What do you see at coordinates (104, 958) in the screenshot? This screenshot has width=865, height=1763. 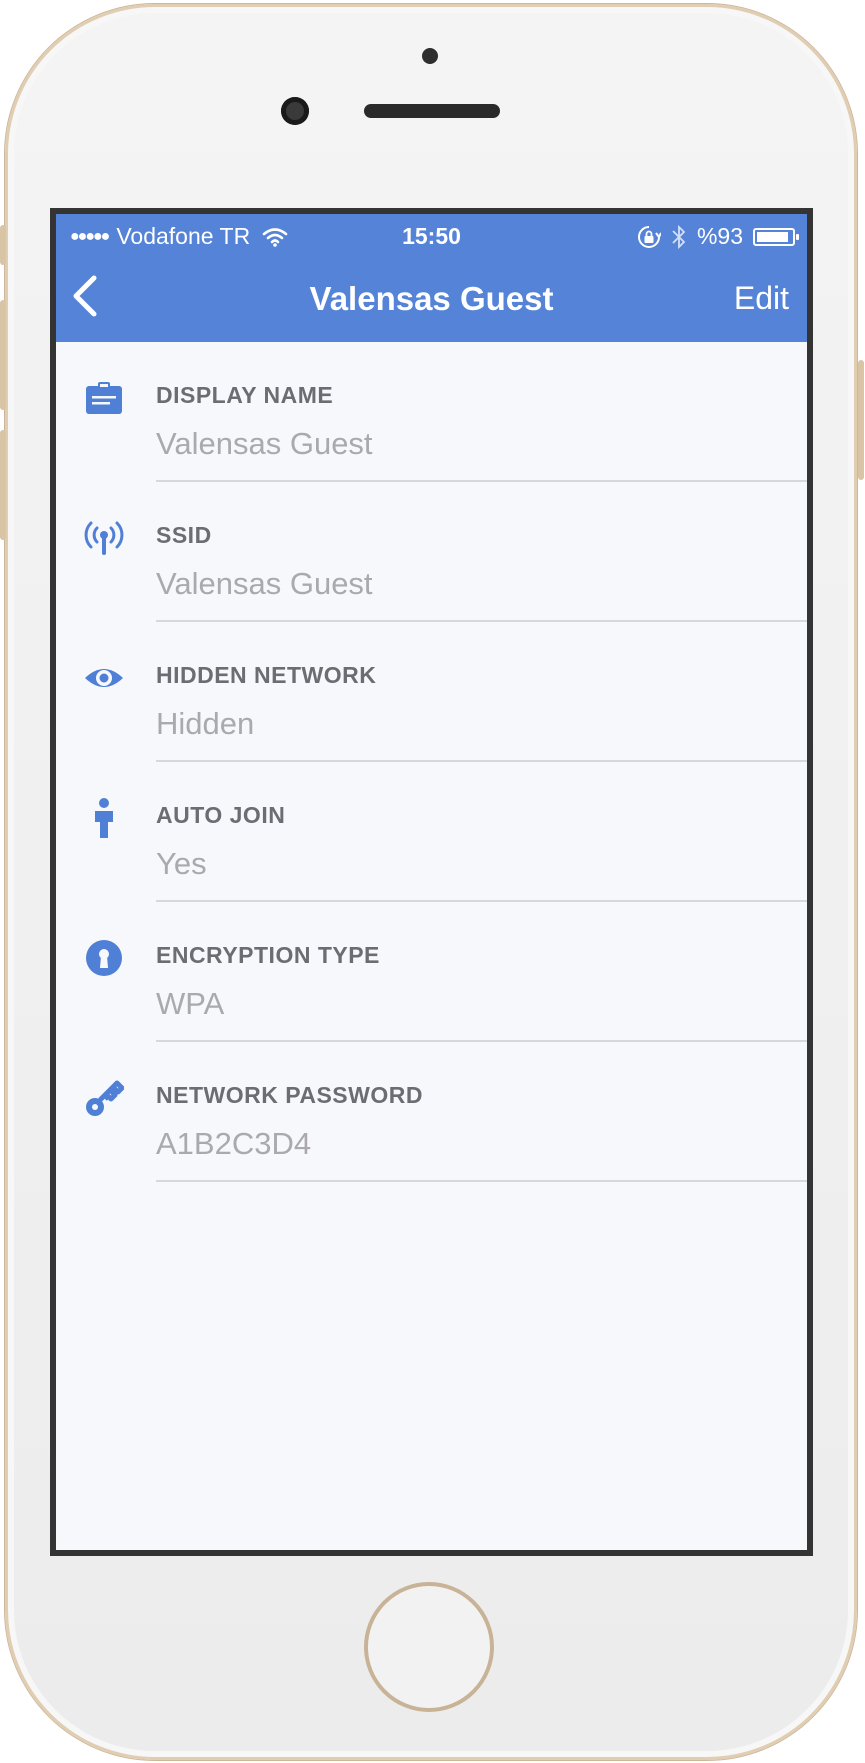 I see `keyhole-icon` at bounding box center [104, 958].